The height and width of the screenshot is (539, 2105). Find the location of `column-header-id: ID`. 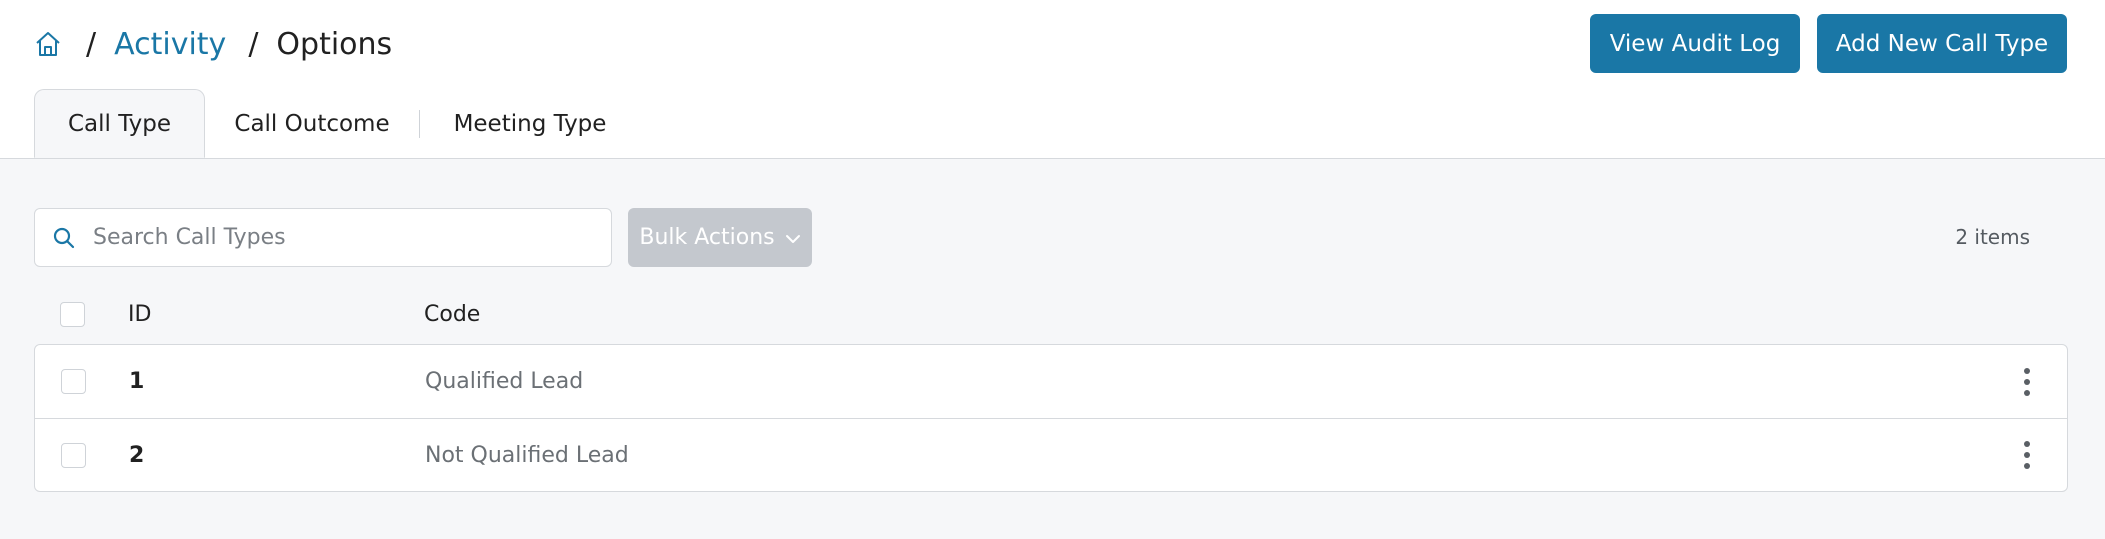

column-header-id: ID is located at coordinates (276, 314).